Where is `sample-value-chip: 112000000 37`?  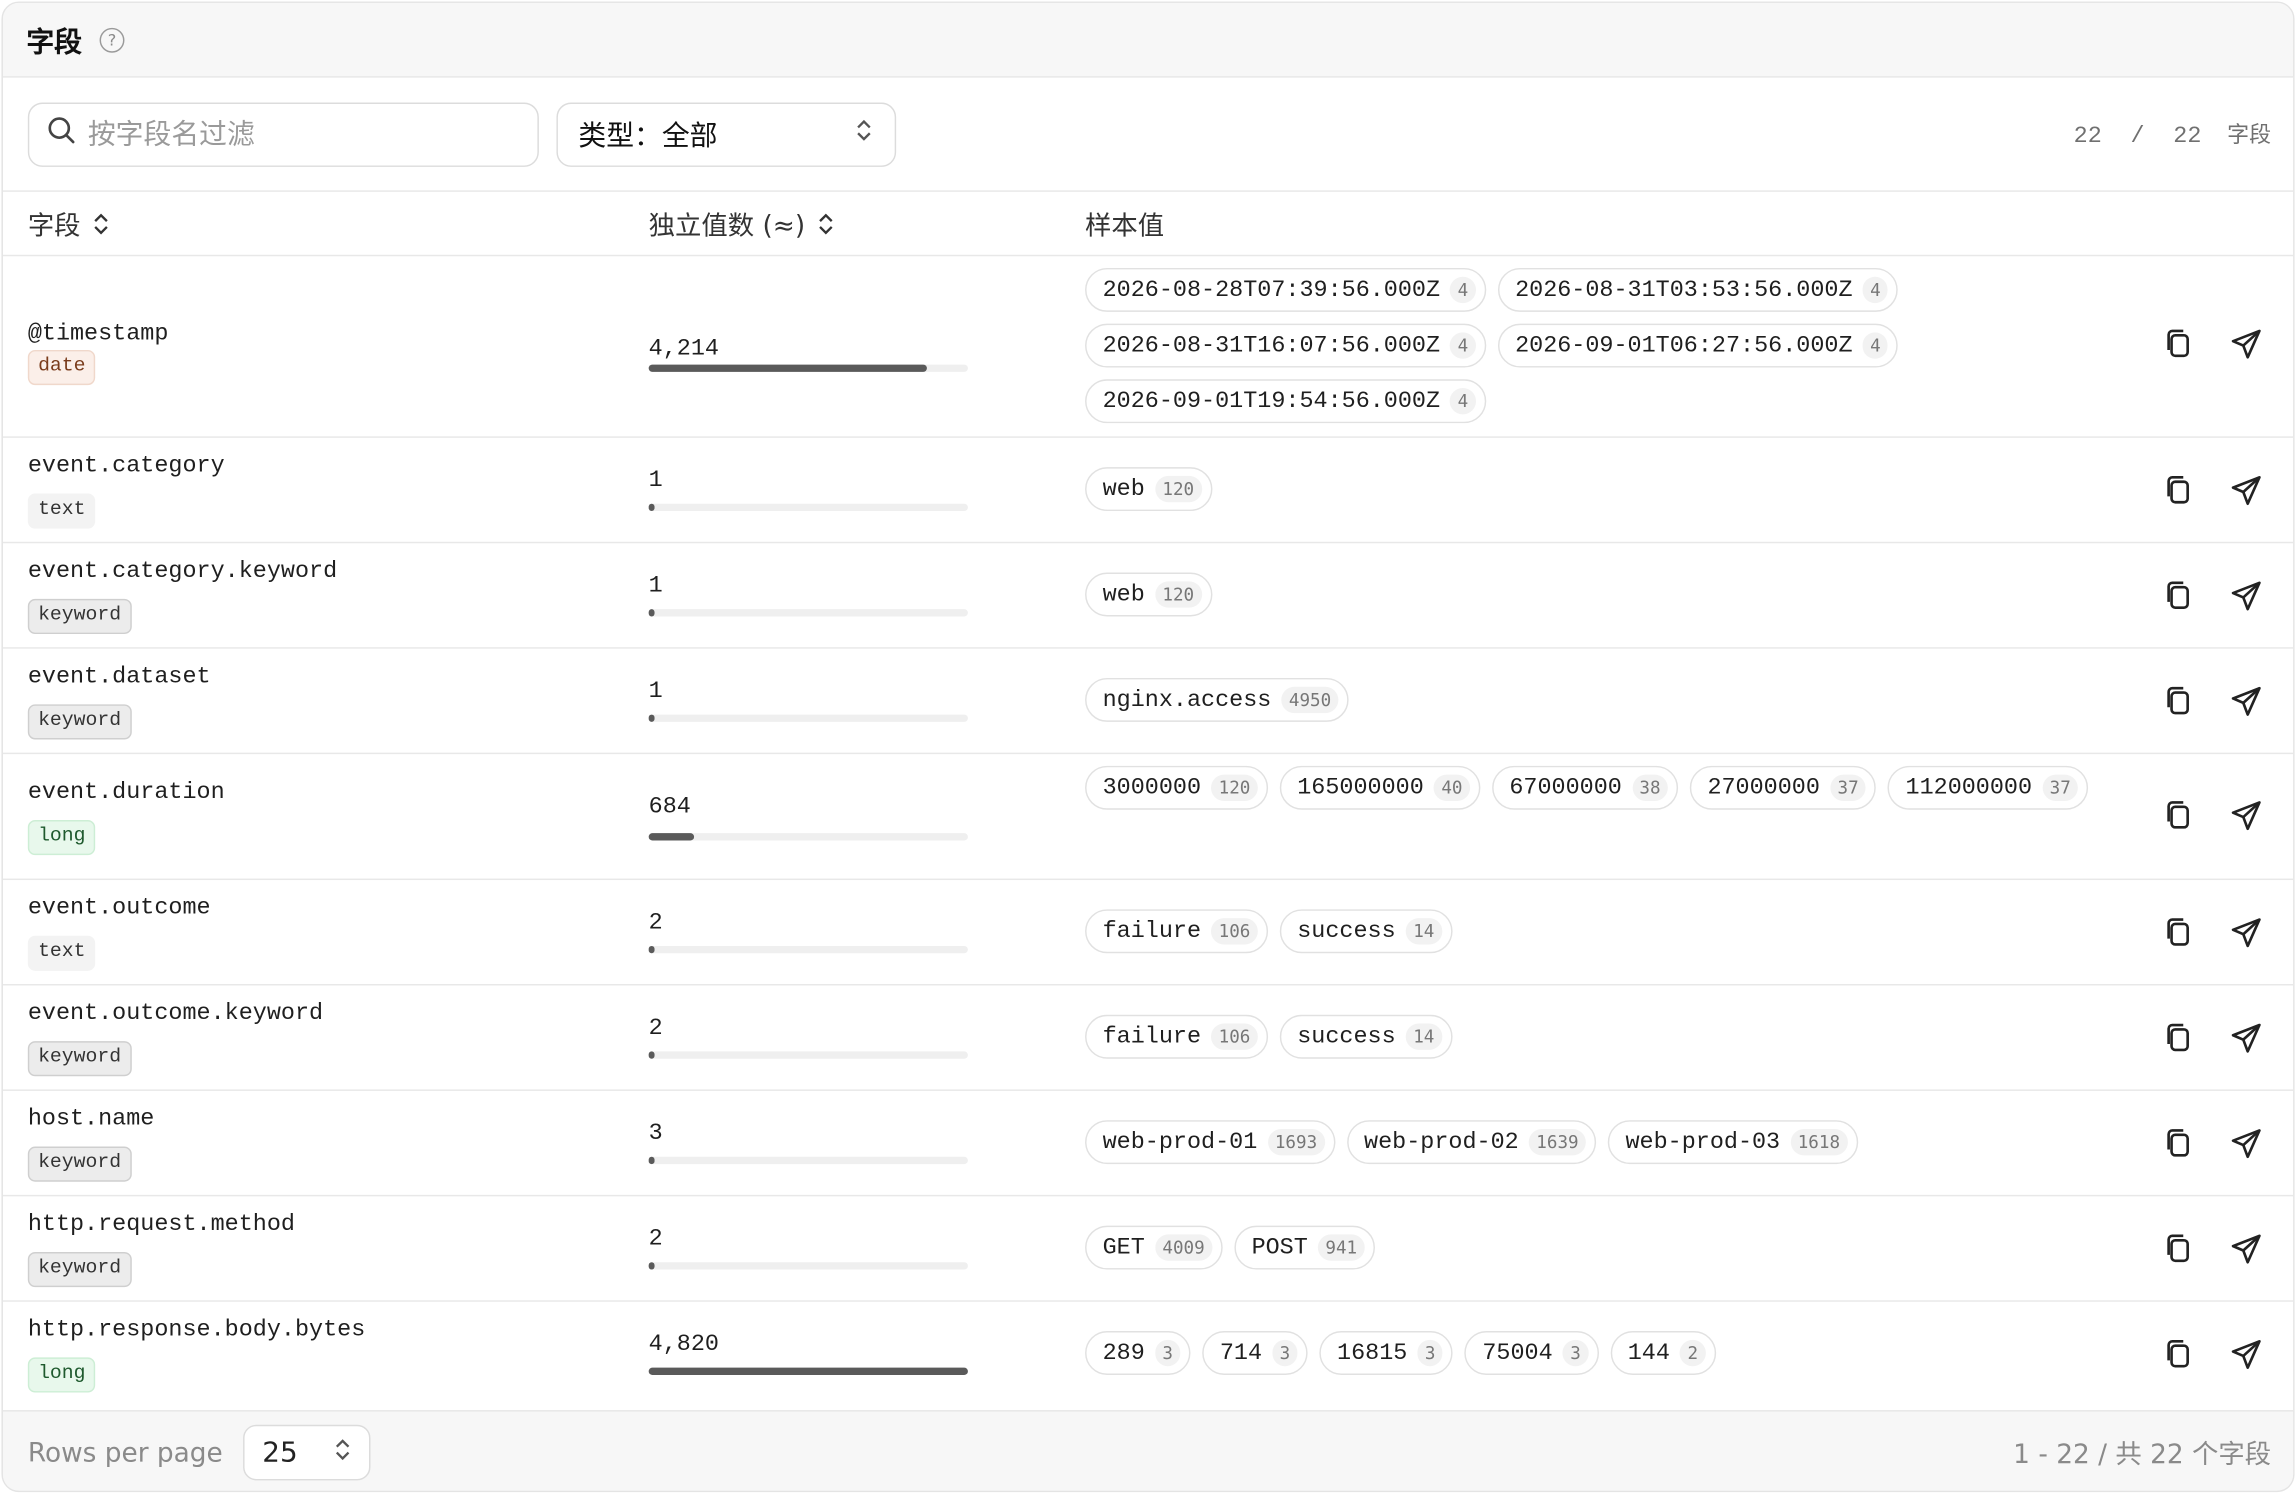
sample-value-chip: 112000000 37 is located at coordinates (1988, 787).